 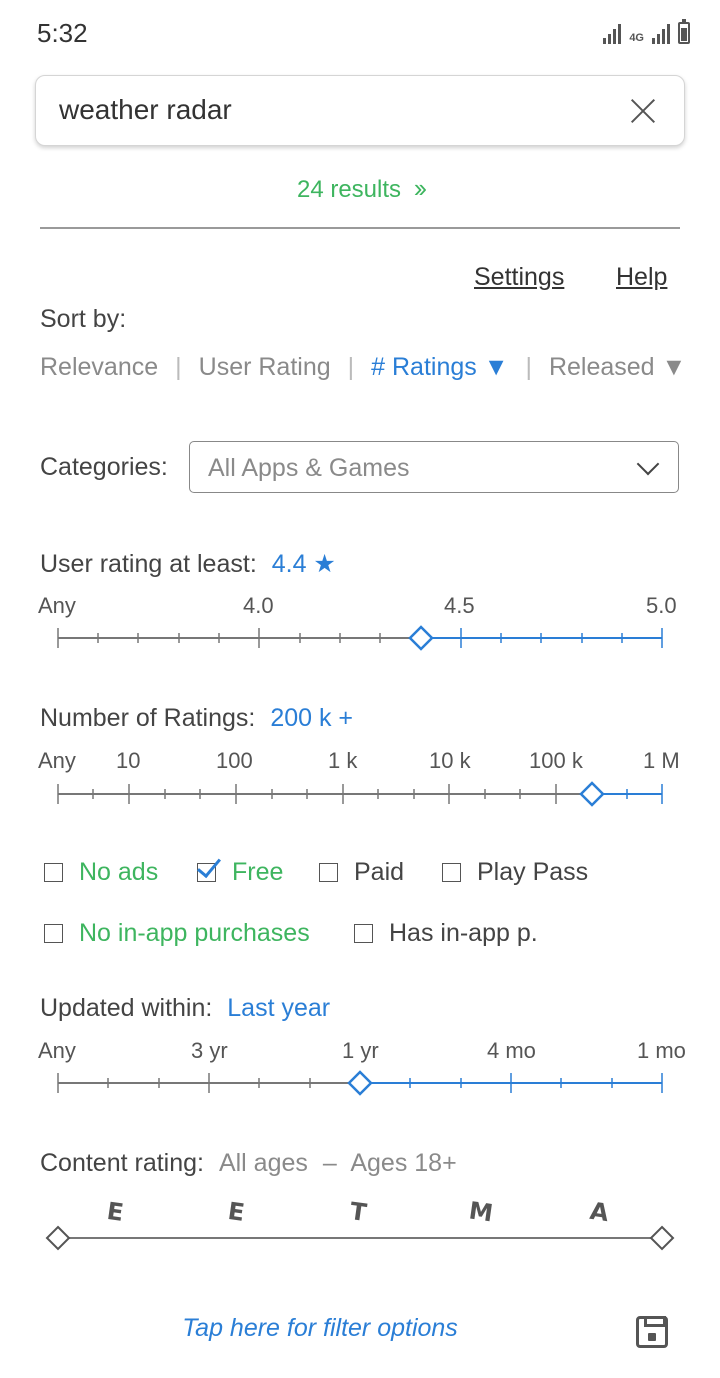 What do you see at coordinates (646, 31) in the screenshot?
I see `status-icons: 4G` at bounding box center [646, 31].